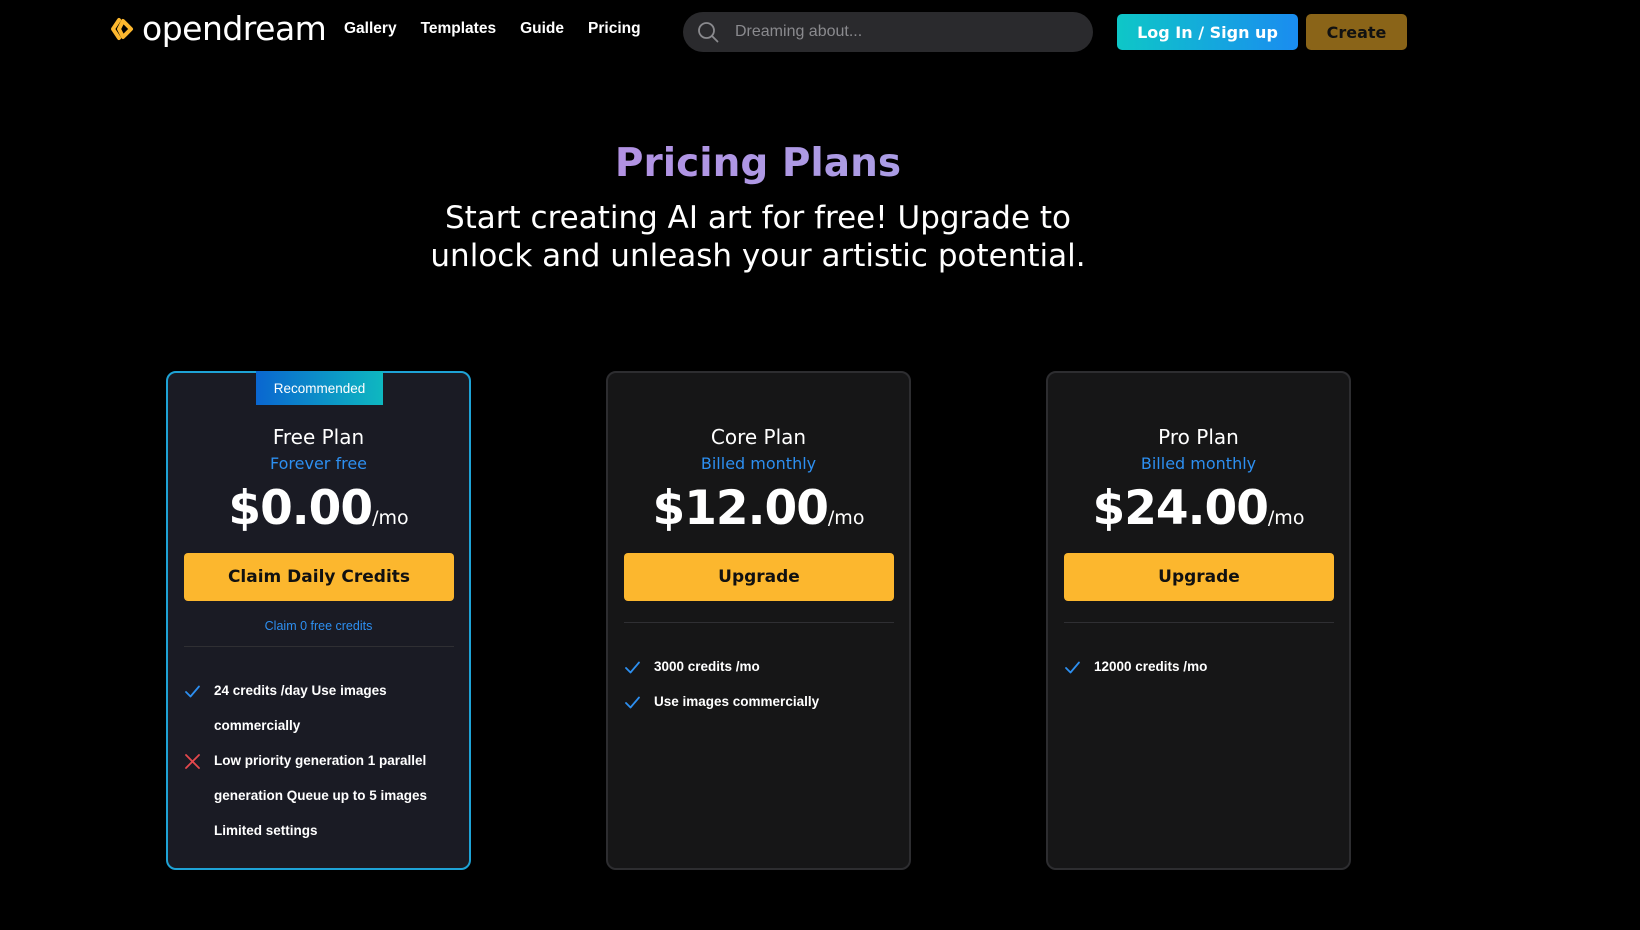 The height and width of the screenshot is (930, 1640). I want to click on feature-item: 12000 credits /mo, so click(1201, 666).